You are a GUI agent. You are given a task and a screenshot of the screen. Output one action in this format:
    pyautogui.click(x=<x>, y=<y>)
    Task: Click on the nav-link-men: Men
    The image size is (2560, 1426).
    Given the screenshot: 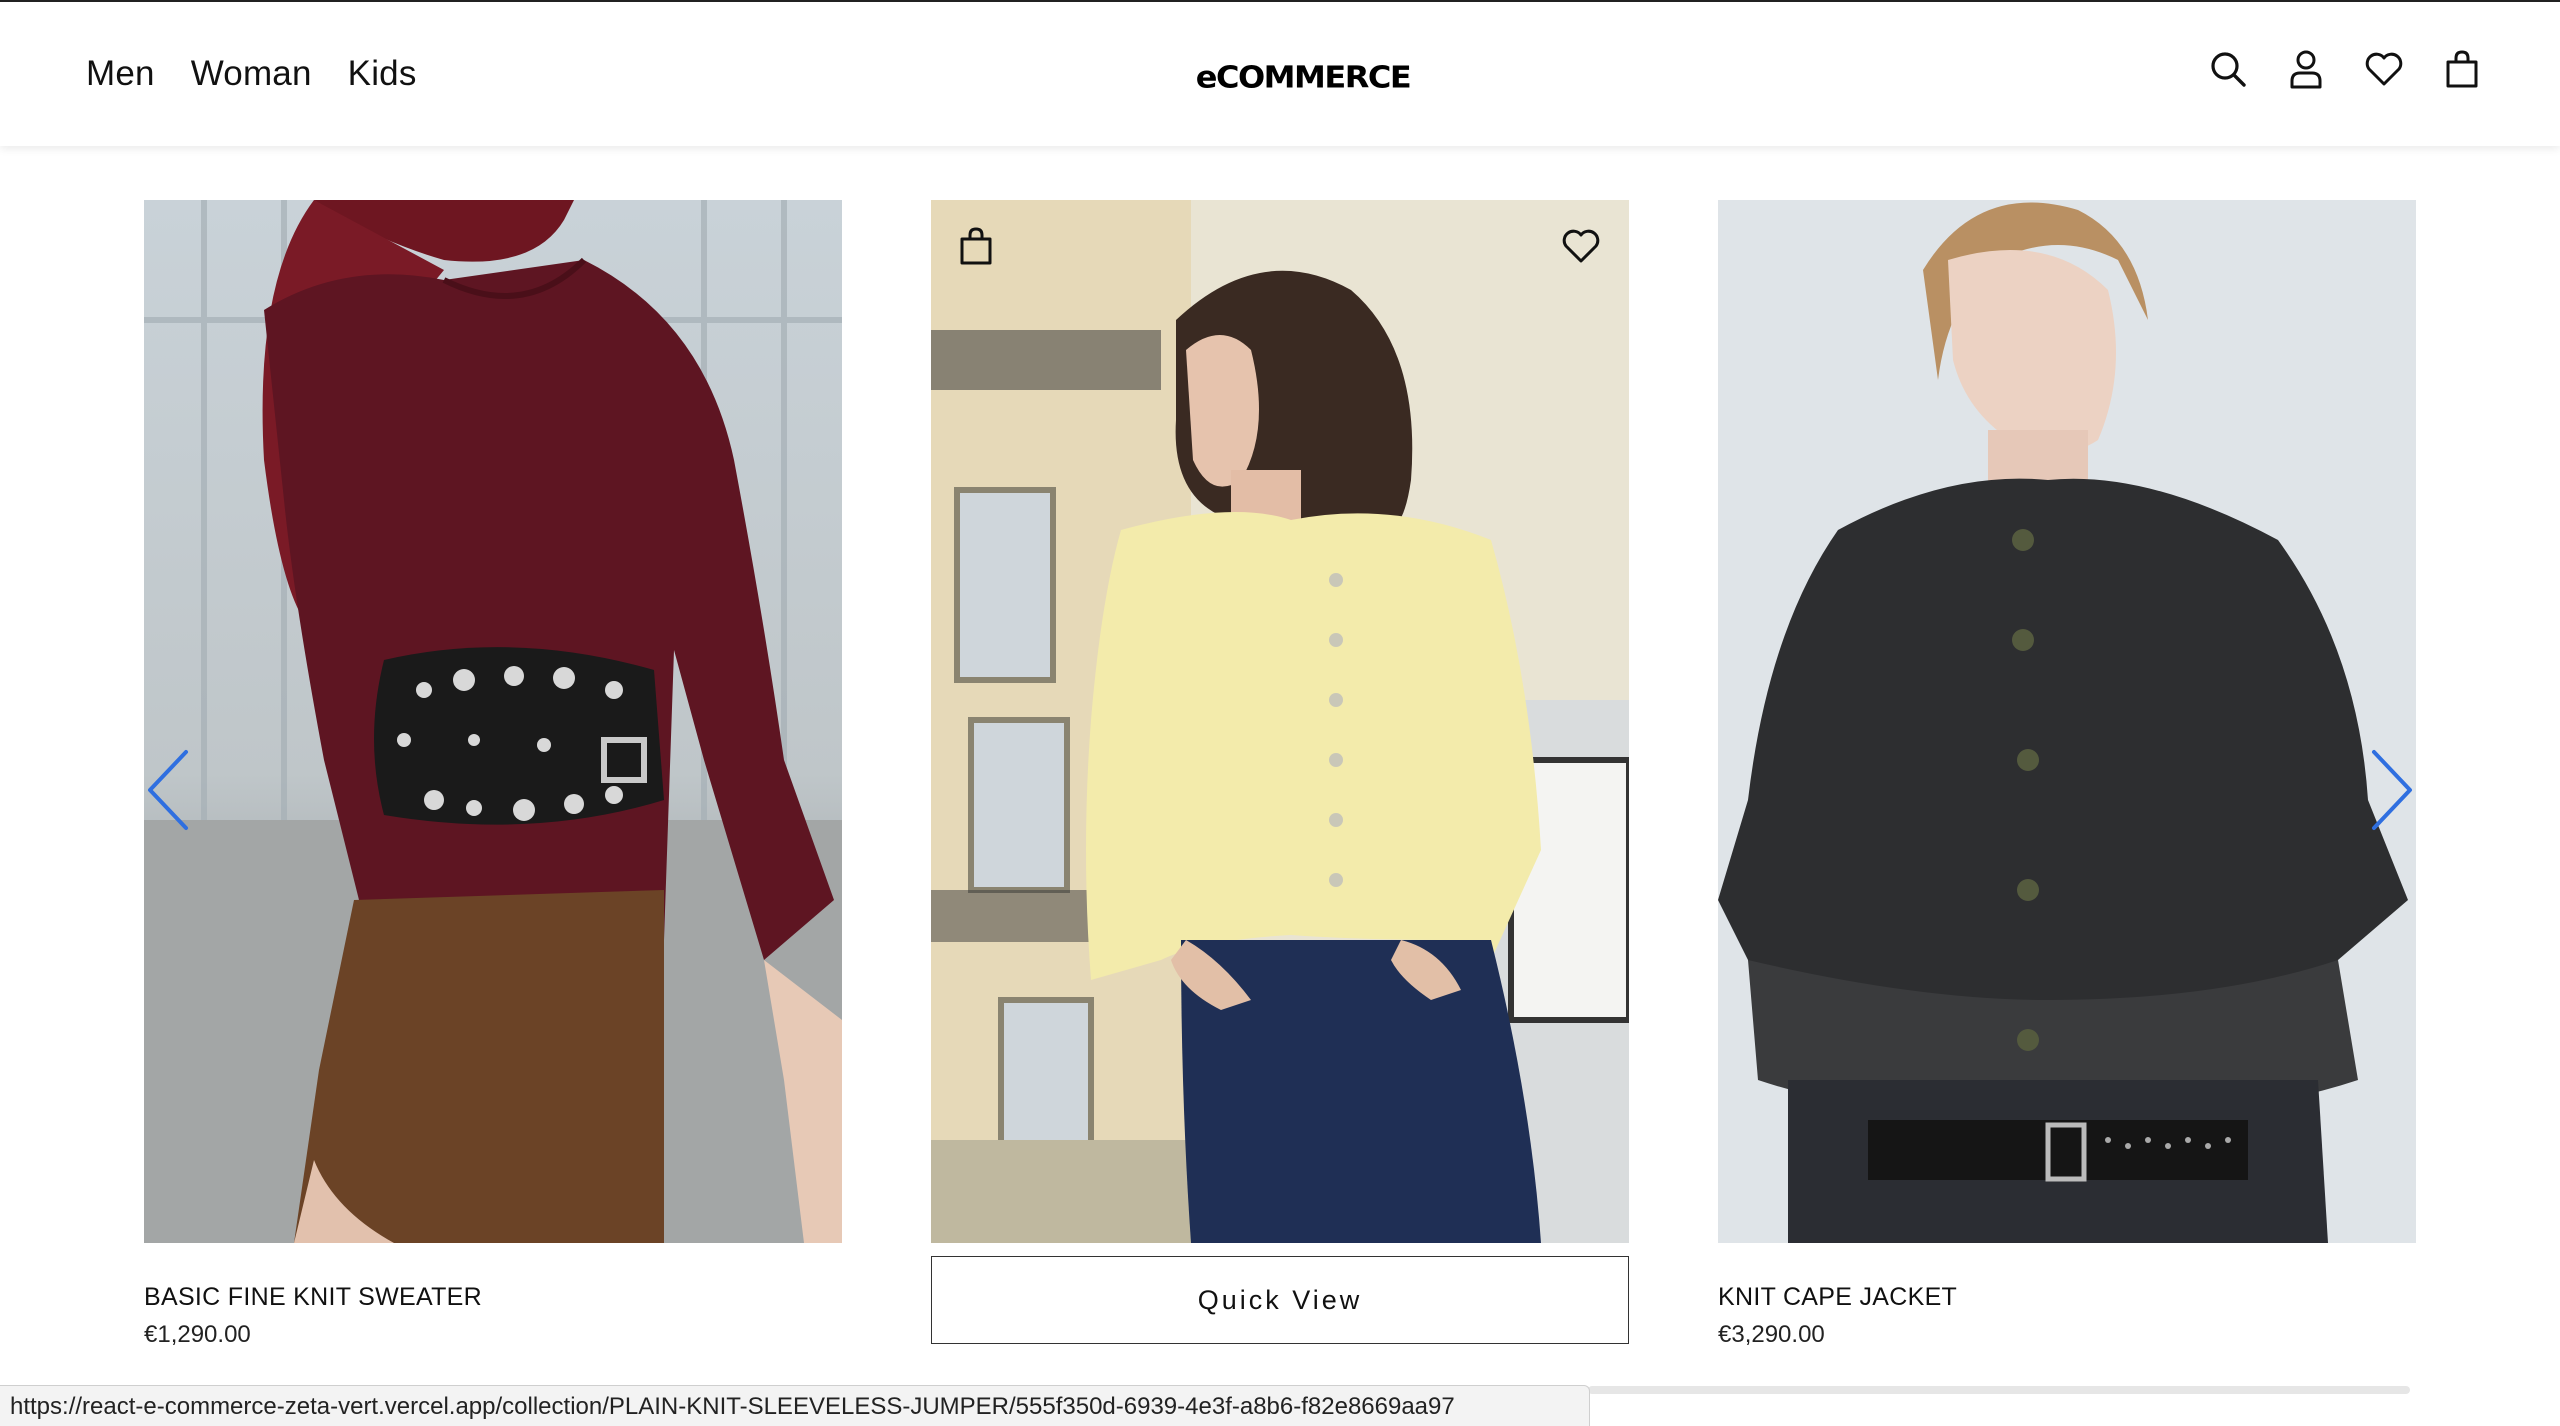 What is the action you would take?
    pyautogui.click(x=120, y=74)
    